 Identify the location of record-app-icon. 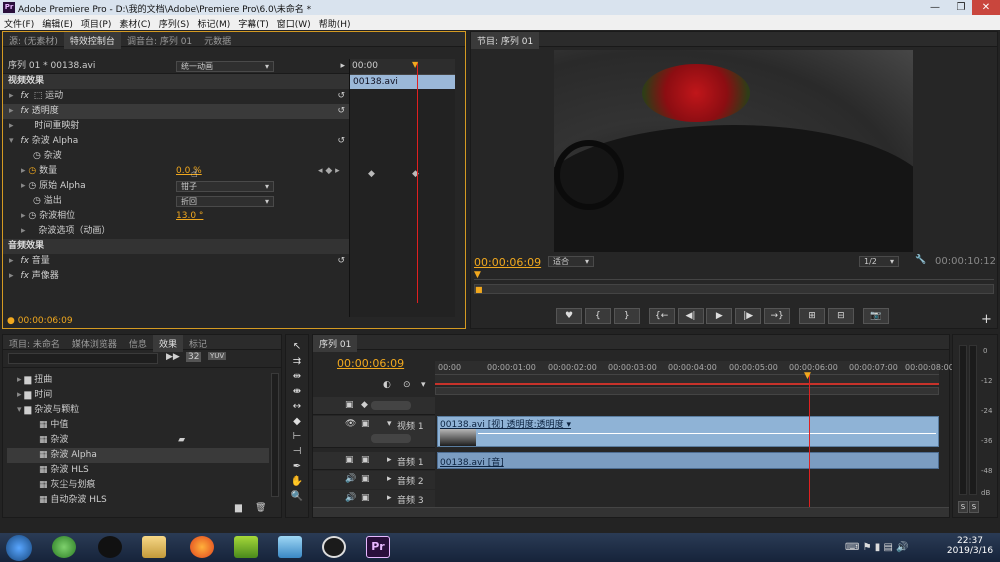
(334, 547).